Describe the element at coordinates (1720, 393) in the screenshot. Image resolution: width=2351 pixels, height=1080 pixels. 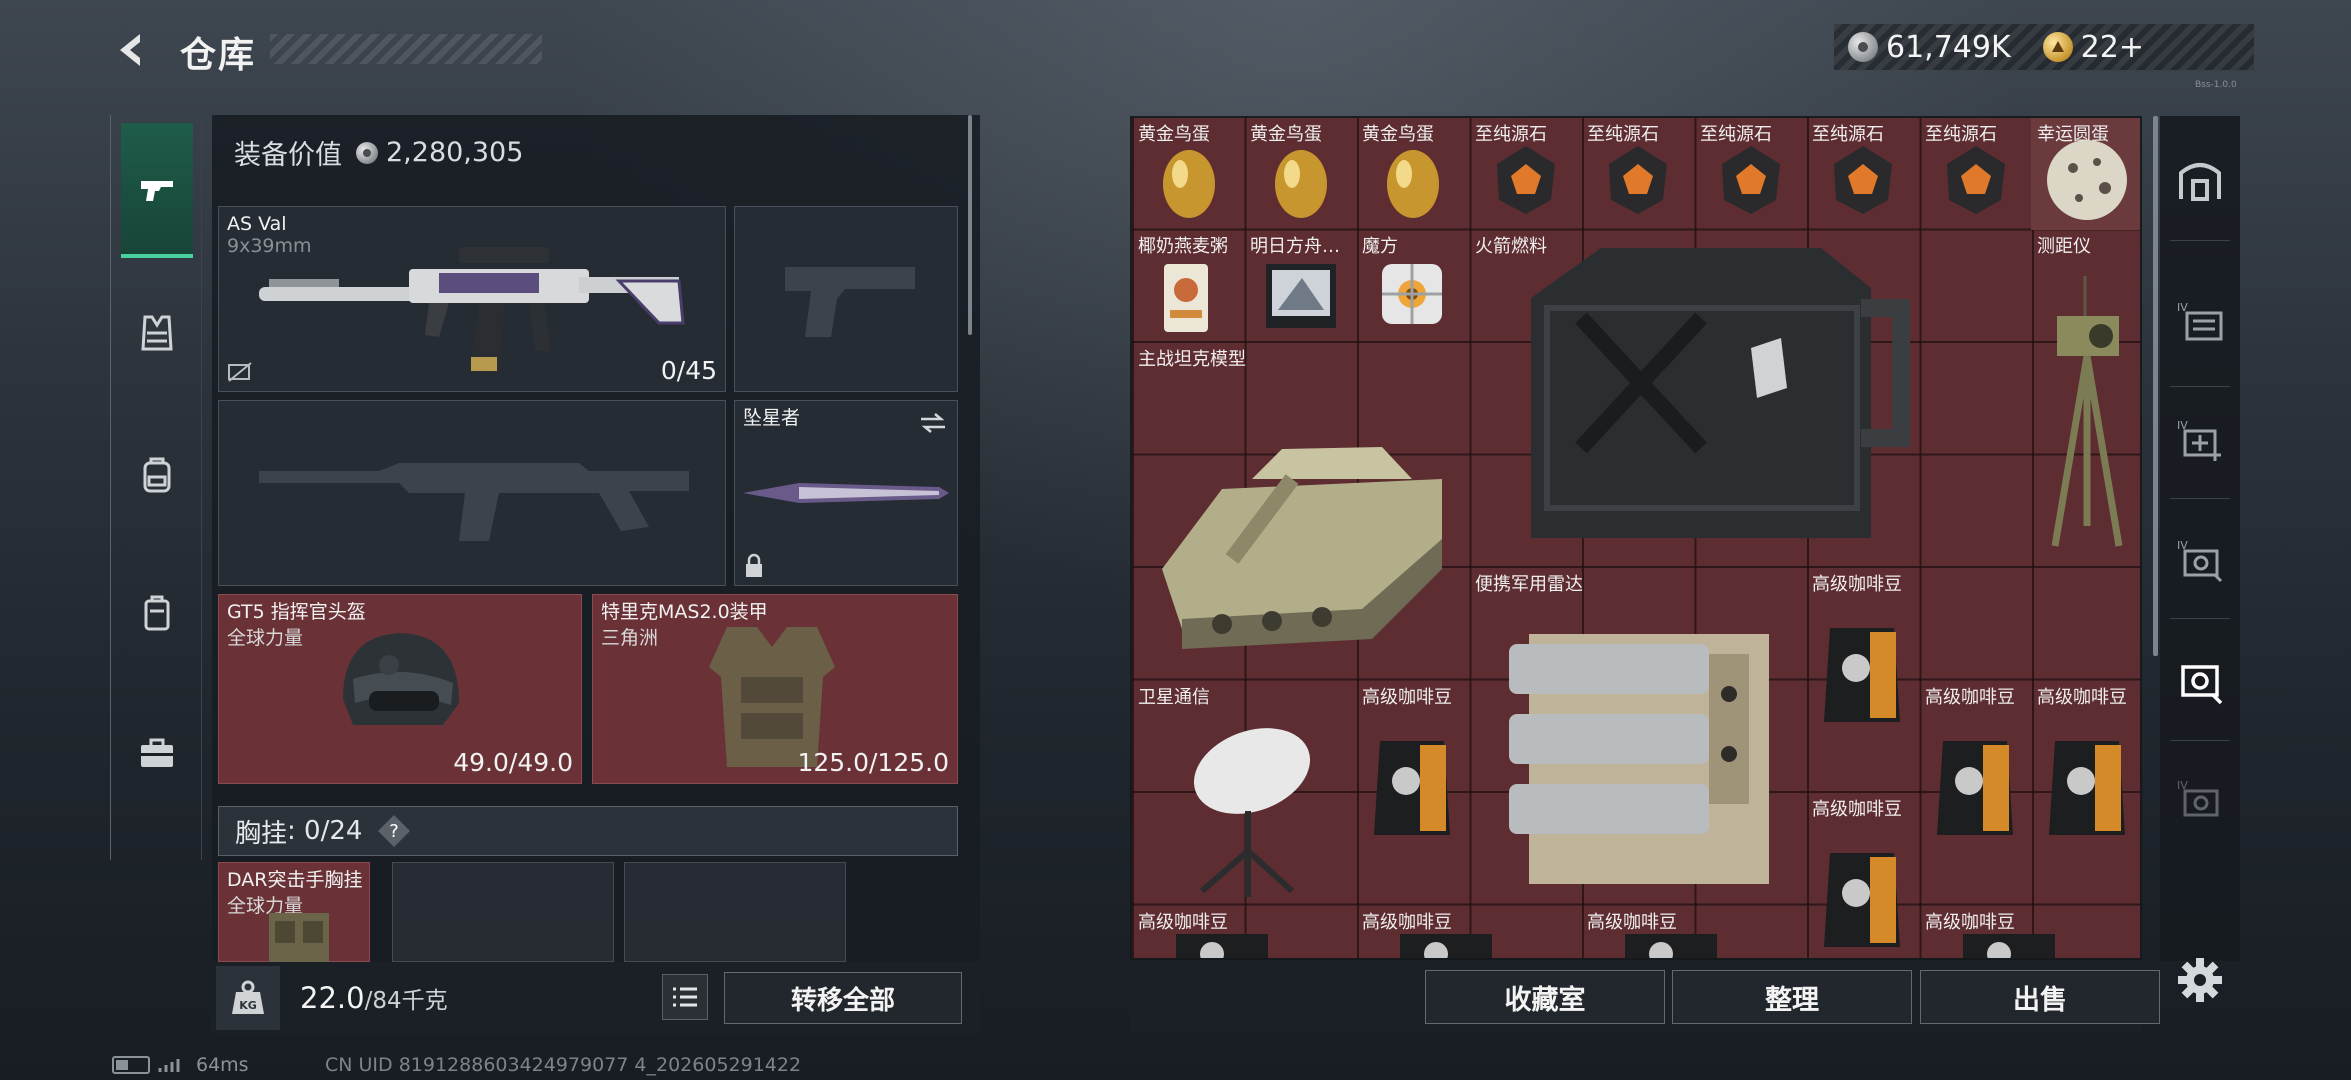
I see `fuel-can-icon` at that location.